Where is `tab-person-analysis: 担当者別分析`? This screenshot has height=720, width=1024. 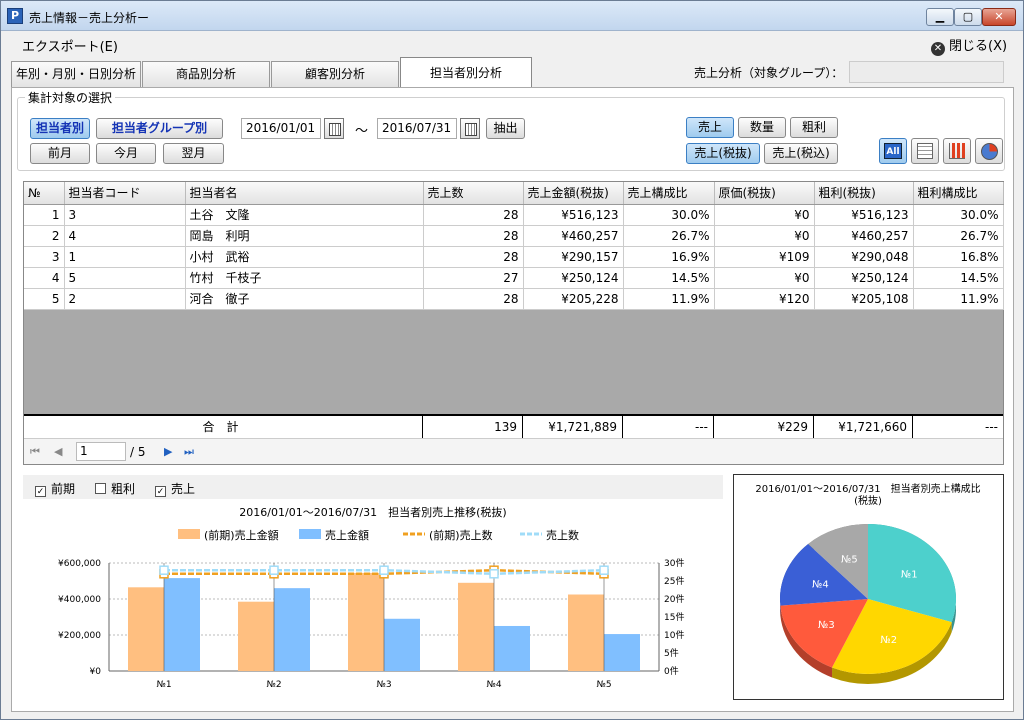
tab-person-analysis: 担当者別分析 is located at coordinates (466, 72).